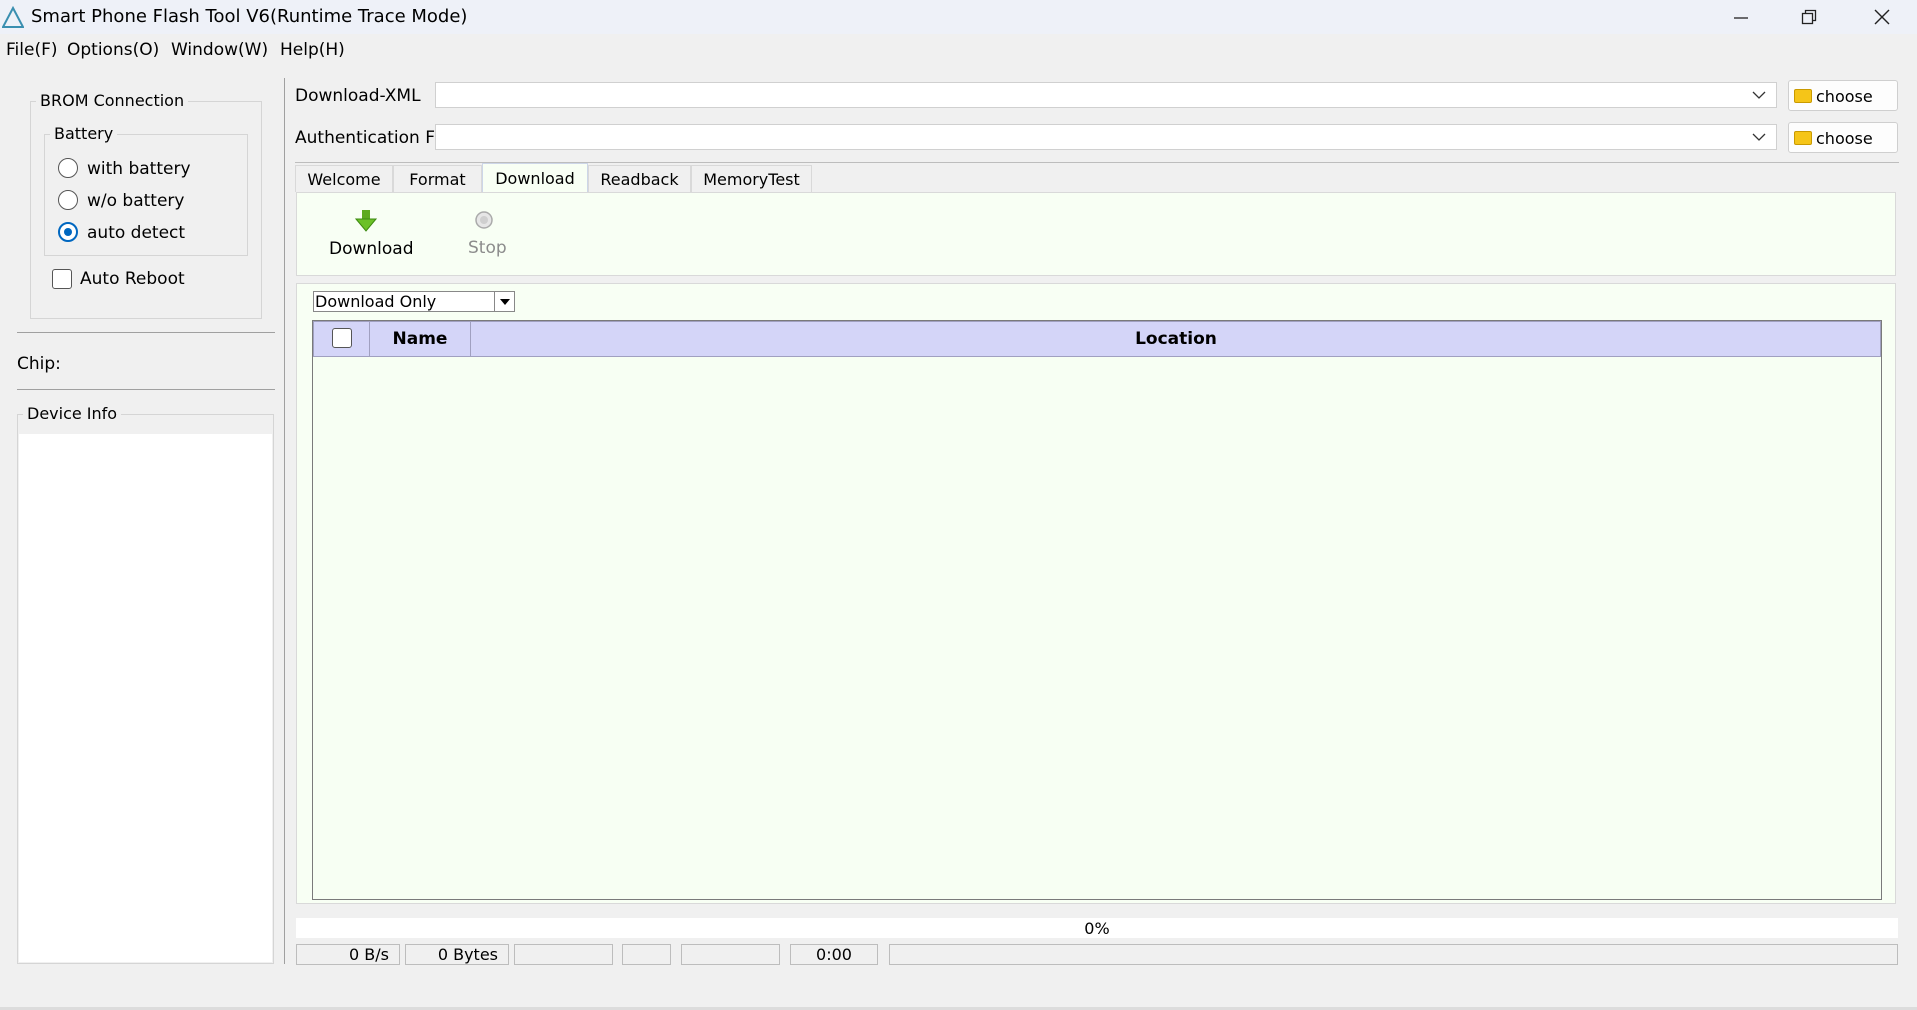  What do you see at coordinates (68, 232) in the screenshot?
I see `auto-detect-radio` at bounding box center [68, 232].